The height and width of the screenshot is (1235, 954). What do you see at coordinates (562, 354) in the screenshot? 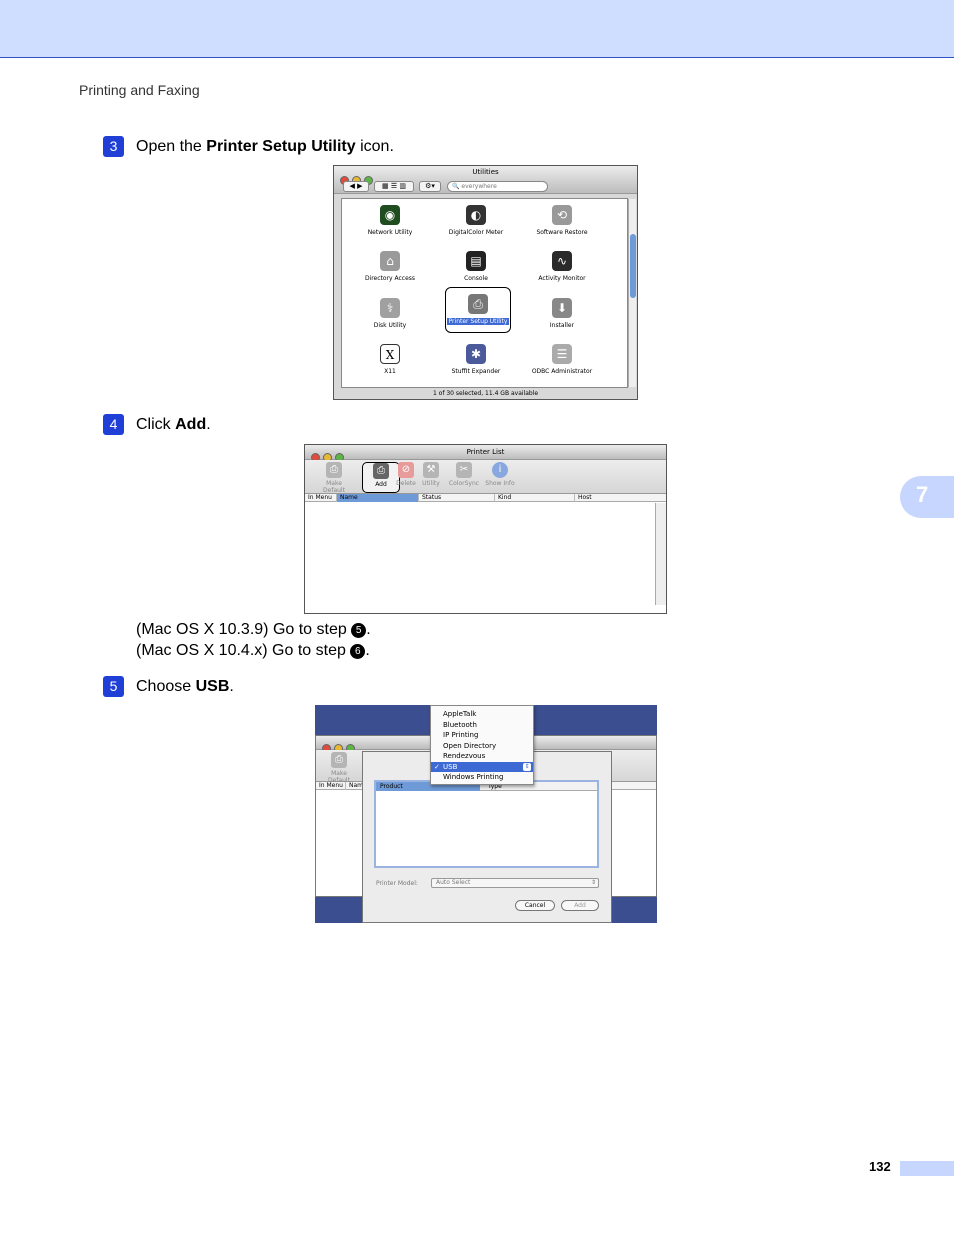
I see `database-icon: ☰` at bounding box center [562, 354].